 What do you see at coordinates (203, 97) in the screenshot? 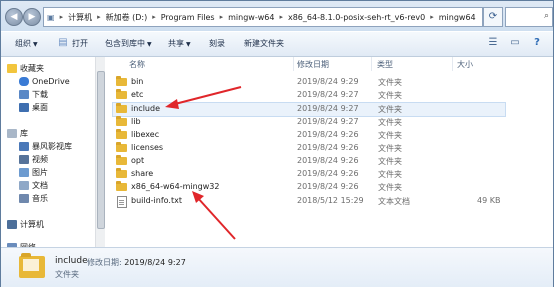
I see `annotation-arrow-include` at bounding box center [203, 97].